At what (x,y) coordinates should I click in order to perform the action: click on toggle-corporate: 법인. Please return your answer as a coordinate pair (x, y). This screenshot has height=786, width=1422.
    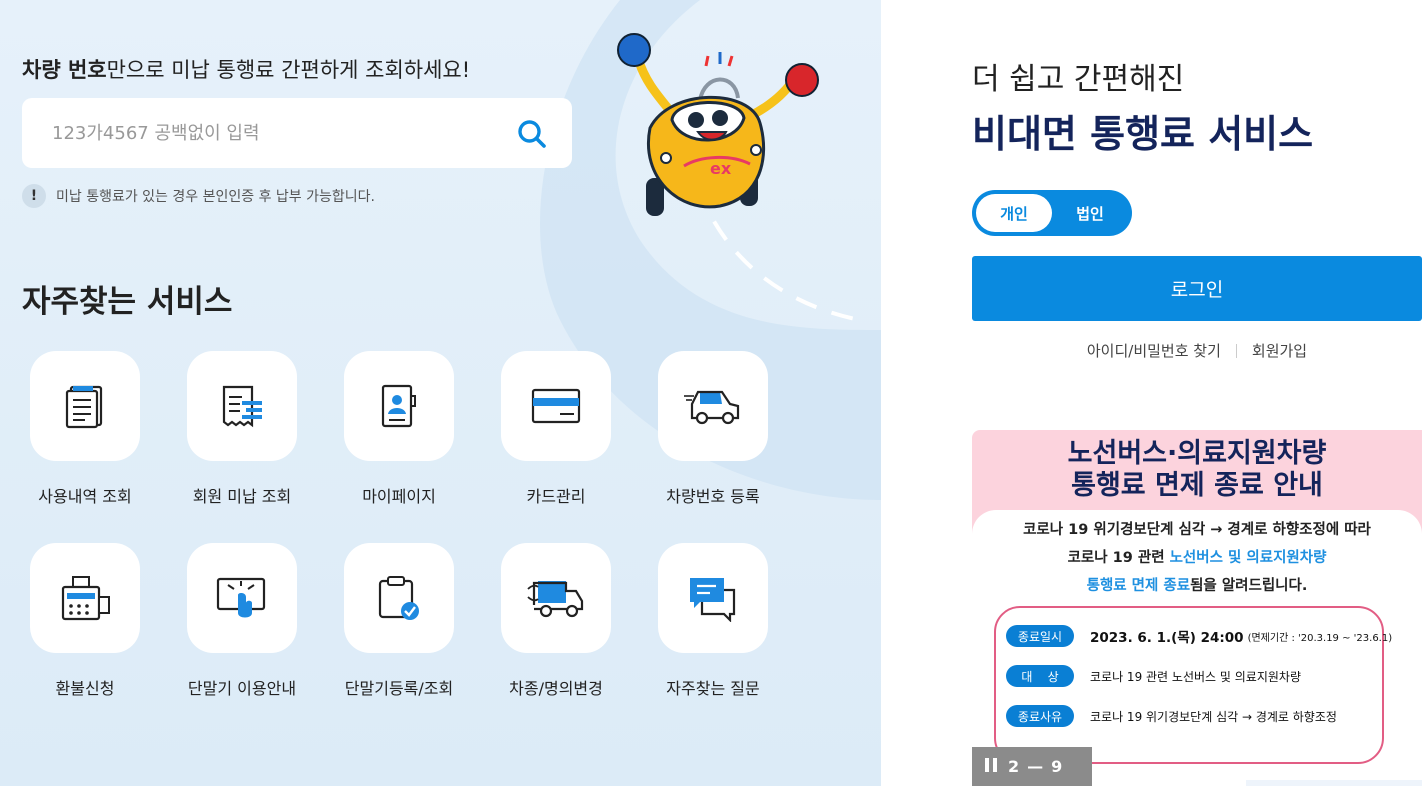
    Looking at the image, I should click on (1090, 213).